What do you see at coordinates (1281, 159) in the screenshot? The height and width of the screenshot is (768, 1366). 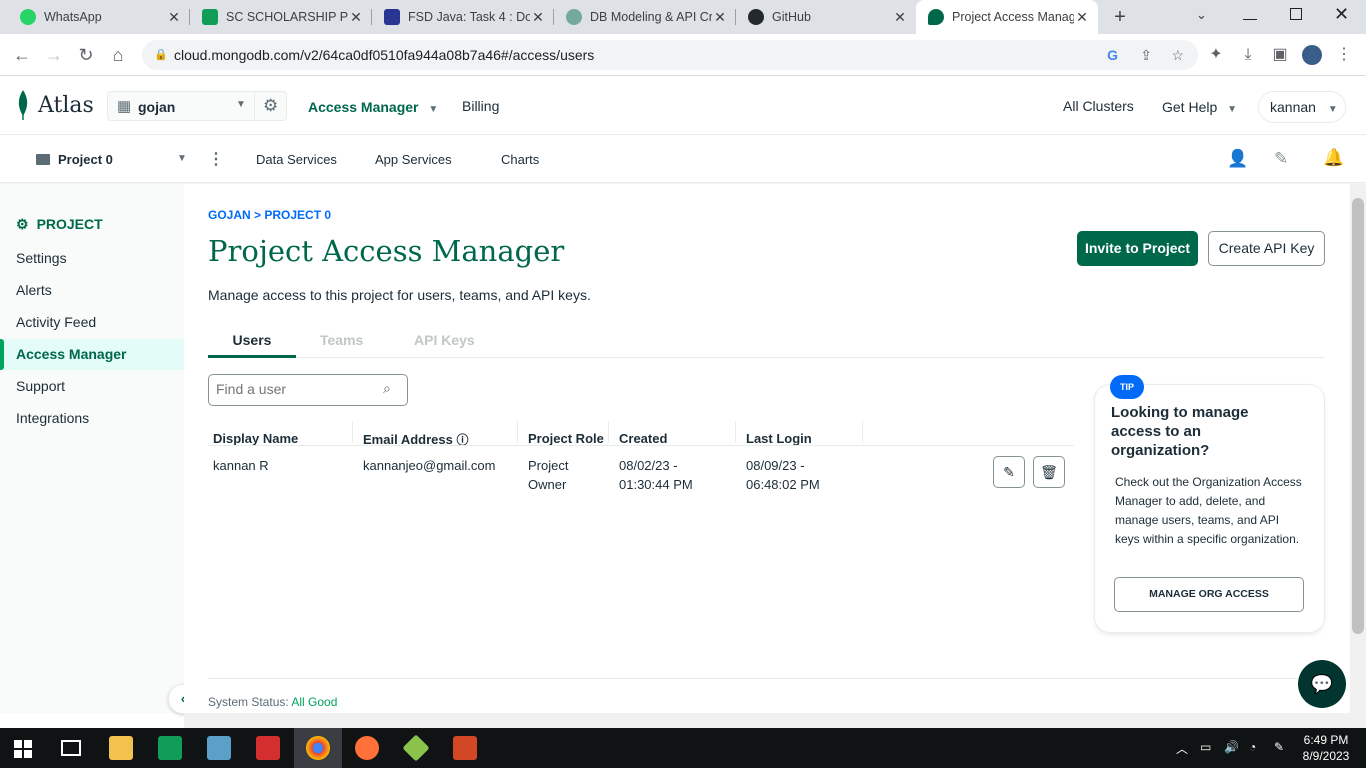 I see `activity-icon: ✎` at bounding box center [1281, 159].